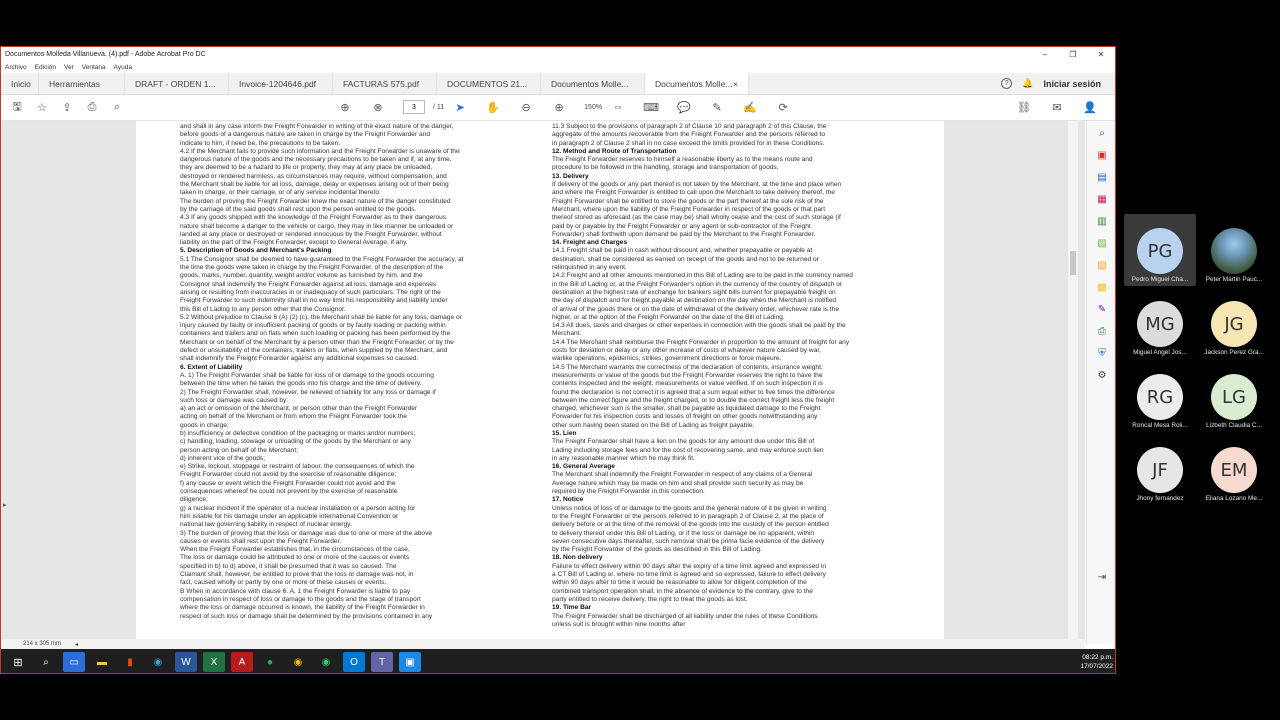  What do you see at coordinates (697, 83) in the screenshot?
I see `tab-doc-active: Documentos Molle... ×` at bounding box center [697, 83].